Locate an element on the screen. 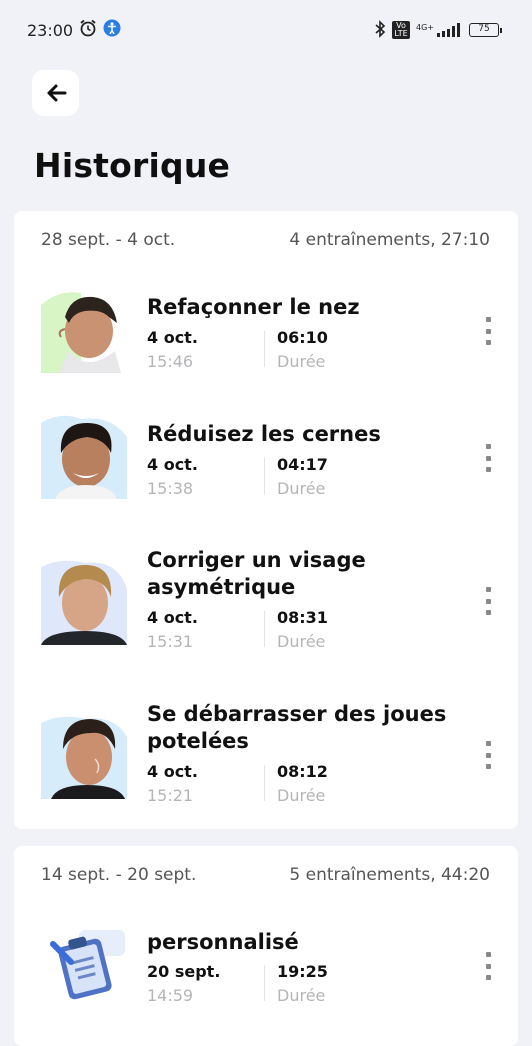 This screenshot has height=1046, width=532. alarm-icon is located at coordinates (88, 30).